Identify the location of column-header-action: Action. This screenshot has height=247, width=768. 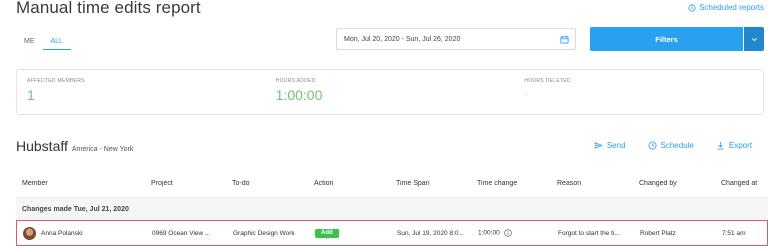
(355, 183).